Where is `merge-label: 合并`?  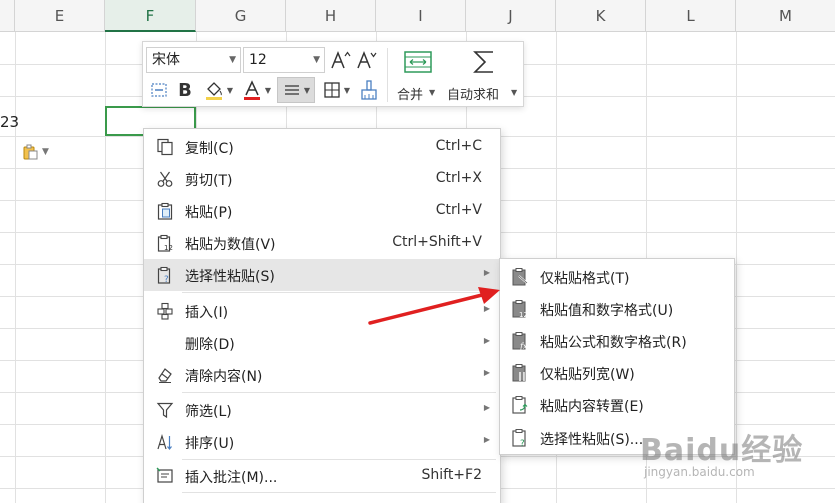 merge-label: 合并 is located at coordinates (410, 95).